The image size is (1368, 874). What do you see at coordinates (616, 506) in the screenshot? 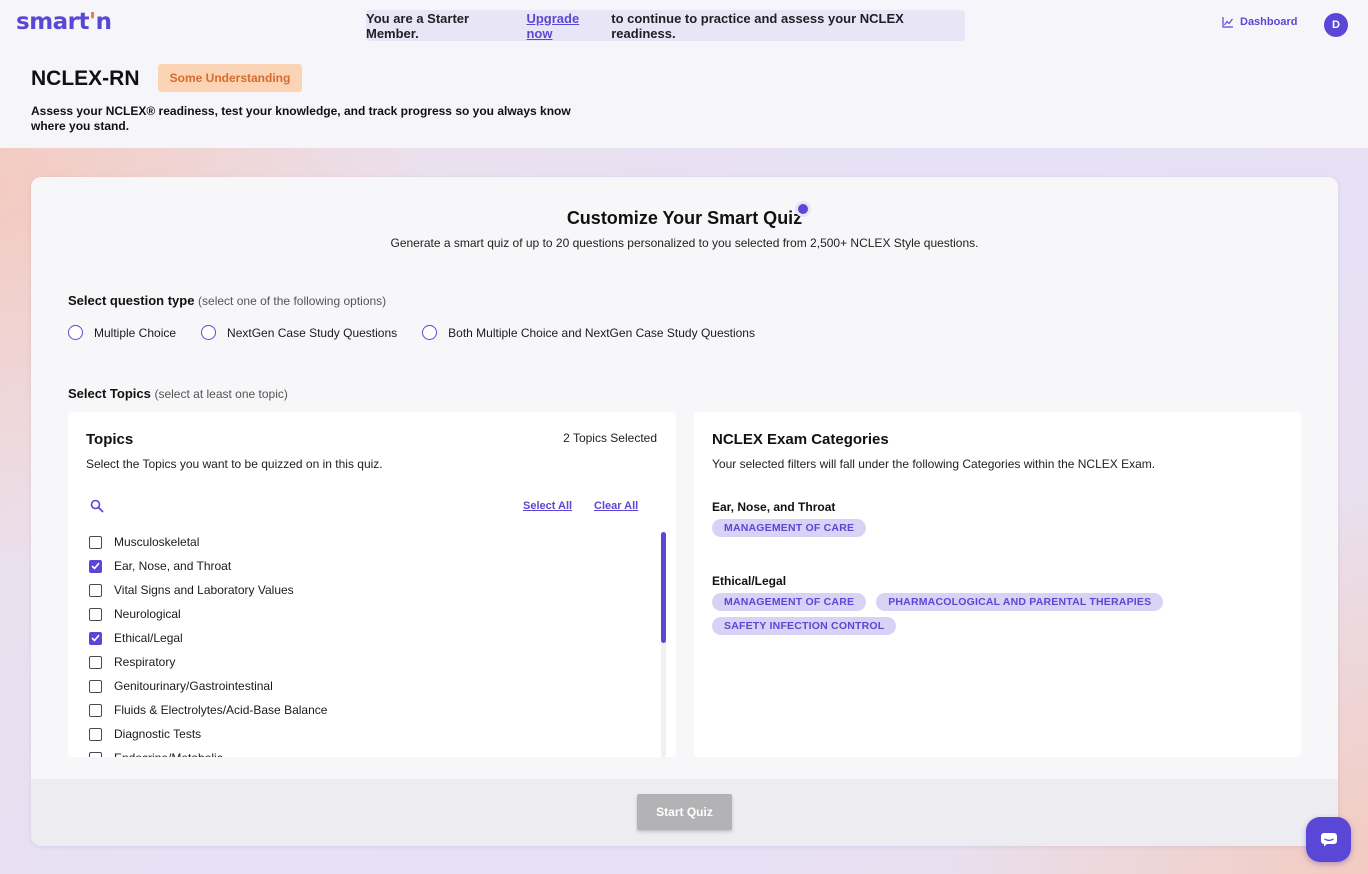
I see `clear-all-link: Clear All` at bounding box center [616, 506].